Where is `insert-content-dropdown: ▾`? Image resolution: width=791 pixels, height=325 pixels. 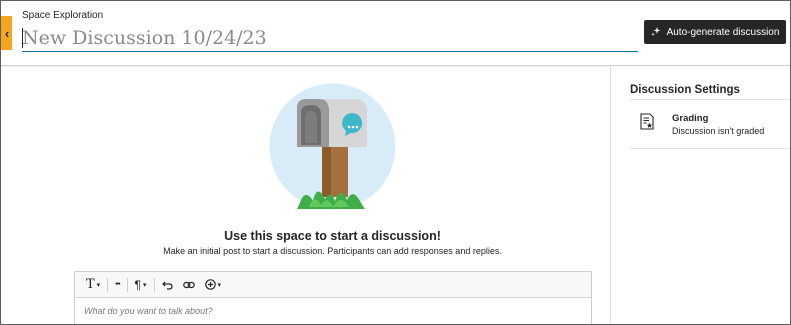
insert-content-dropdown: ▾ is located at coordinates (213, 284).